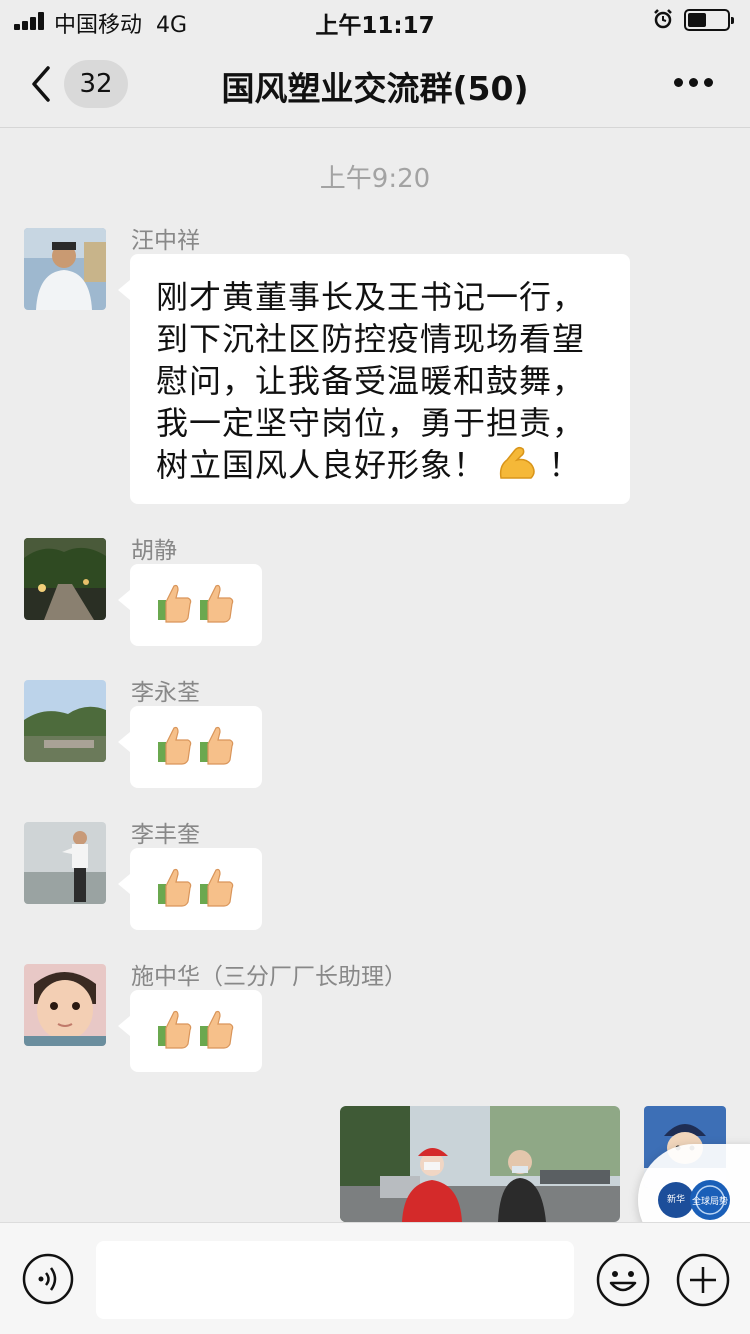 Image resolution: width=750 pixels, height=1334 pixels. What do you see at coordinates (623, 1280) in the screenshot?
I see `emoji-icon` at bounding box center [623, 1280].